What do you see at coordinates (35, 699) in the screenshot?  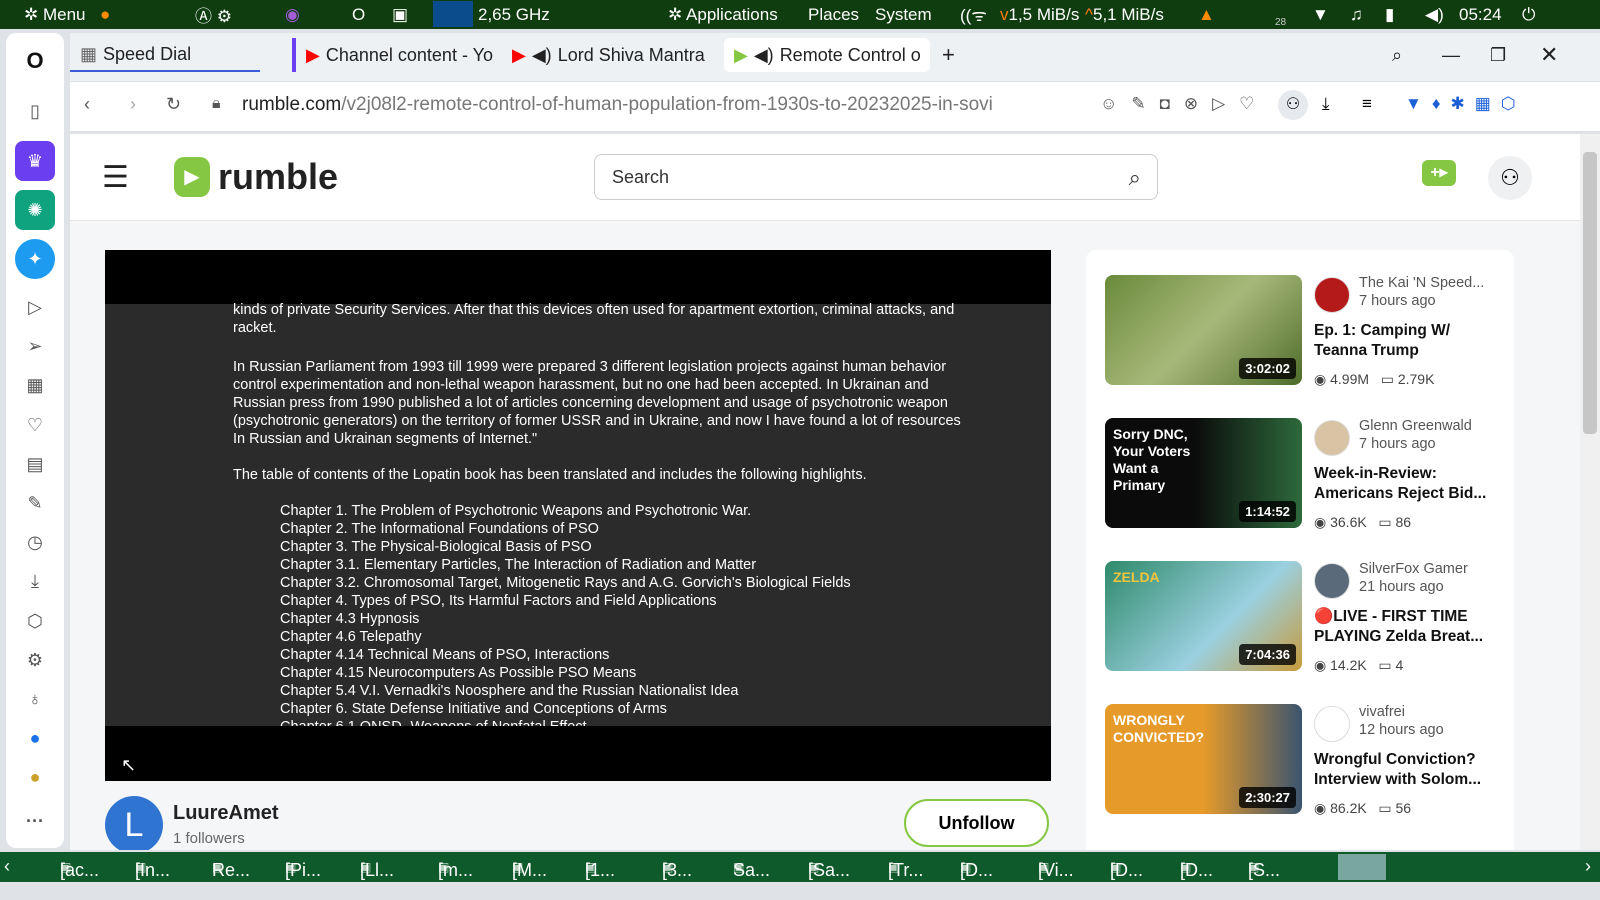 I see `tips-icon: ♁` at bounding box center [35, 699].